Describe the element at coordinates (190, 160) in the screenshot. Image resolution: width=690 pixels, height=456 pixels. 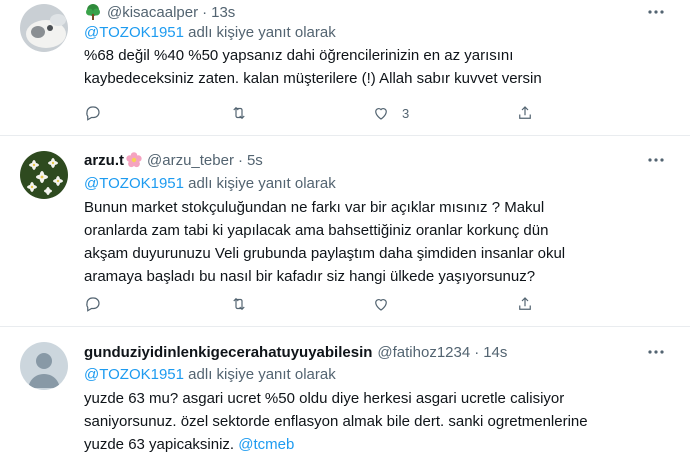
I see `handle: @arzu_teber` at that location.